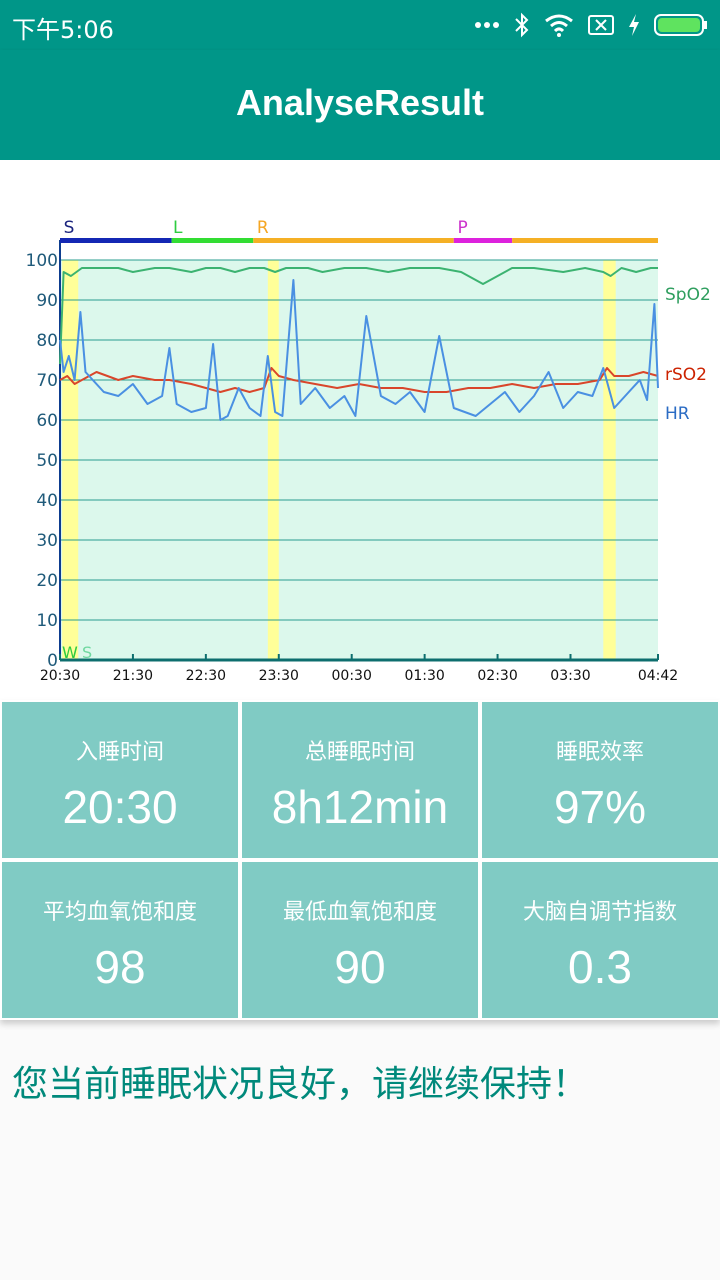 The image size is (720, 1280). I want to click on x-tick-label: 02:30, so click(497, 676).